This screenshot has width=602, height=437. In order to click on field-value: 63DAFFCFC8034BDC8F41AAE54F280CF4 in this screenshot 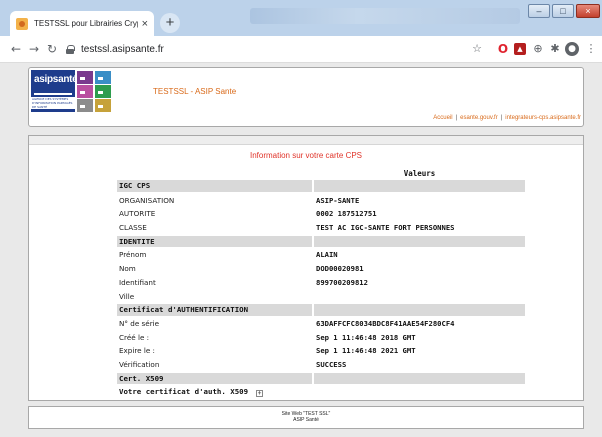, I will do `click(385, 323)`.